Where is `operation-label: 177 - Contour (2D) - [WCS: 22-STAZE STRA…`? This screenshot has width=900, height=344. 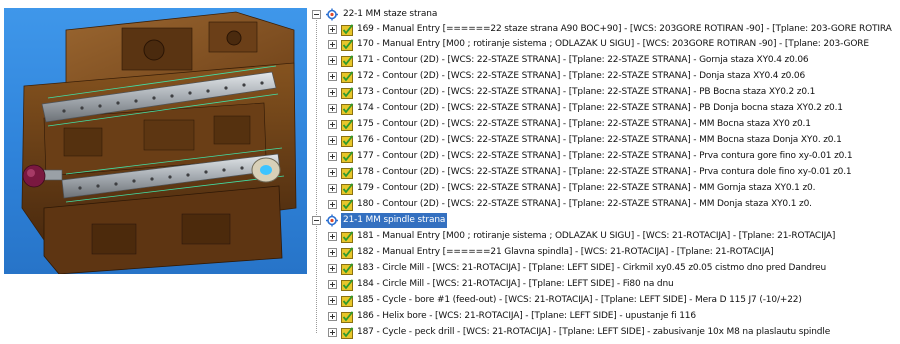
operation-label: 177 - Contour (2D) - [WCS: 22-STAZE STRA… is located at coordinates (605, 156).